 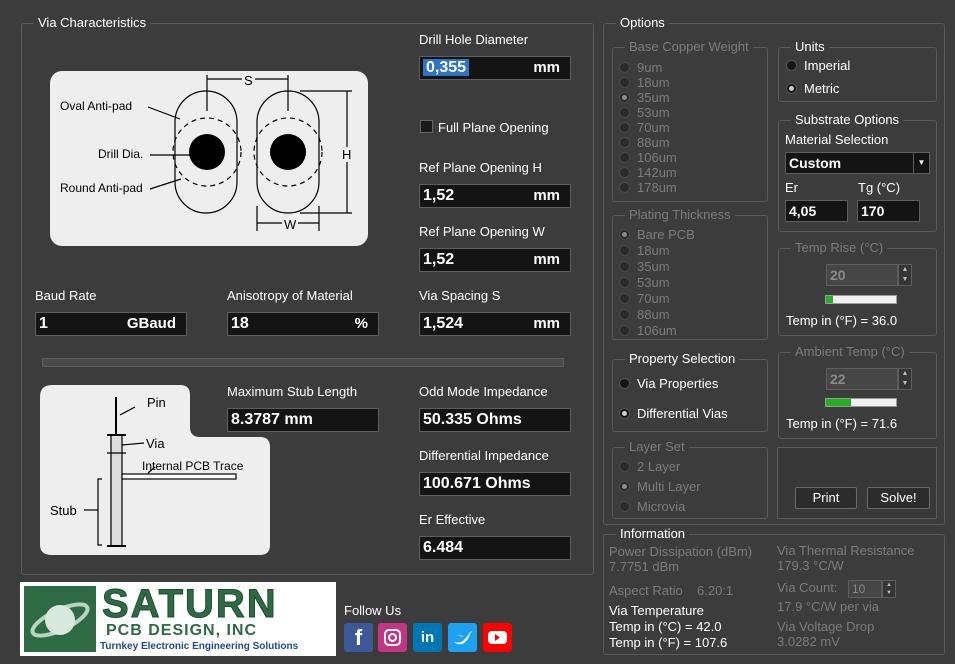 I want to click on plating-bare-radio, so click(x=624, y=234).